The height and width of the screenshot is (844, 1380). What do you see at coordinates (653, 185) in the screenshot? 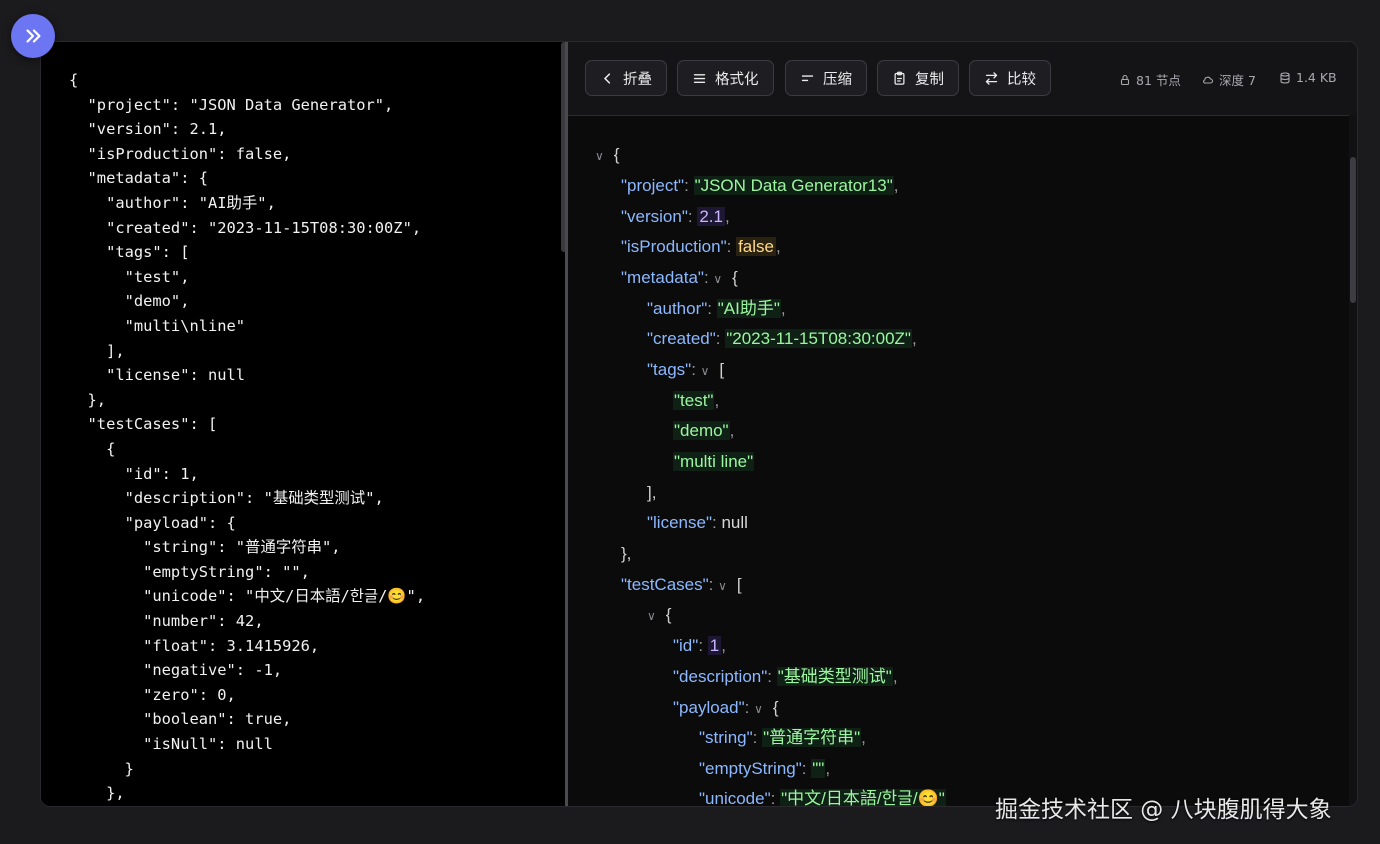
I see `tree-key: "project"` at bounding box center [653, 185].